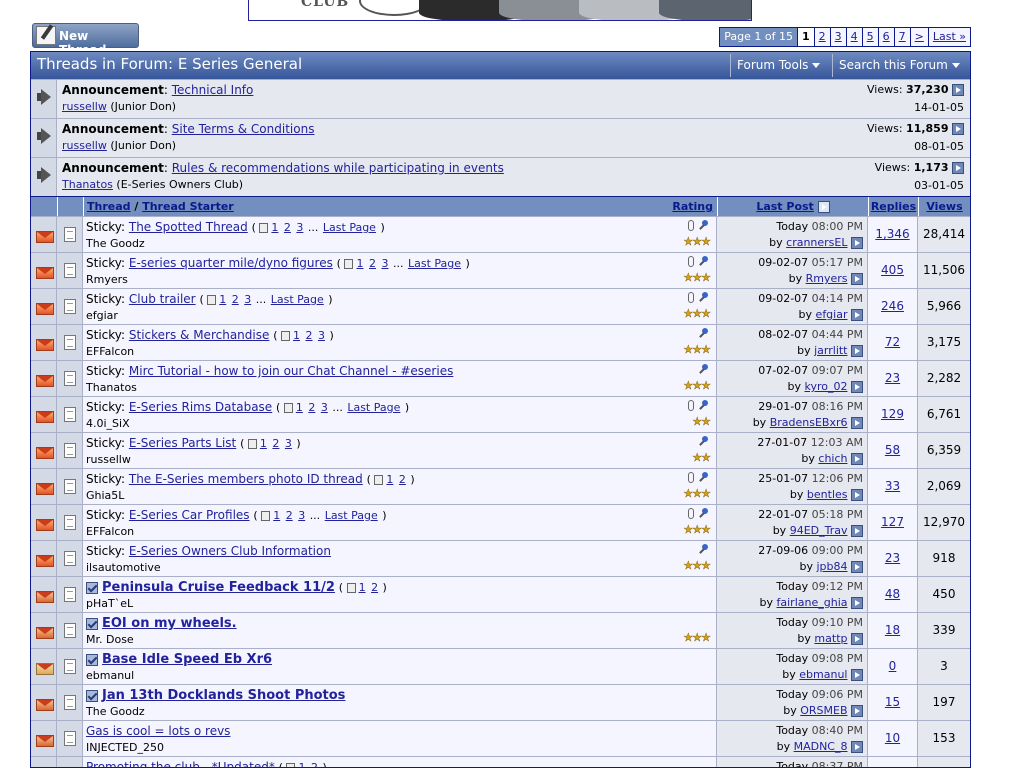 The width and height of the screenshot is (1009, 768). What do you see at coordinates (781, 65) in the screenshot?
I see `forum-tools-menu: Forum Tools` at bounding box center [781, 65].